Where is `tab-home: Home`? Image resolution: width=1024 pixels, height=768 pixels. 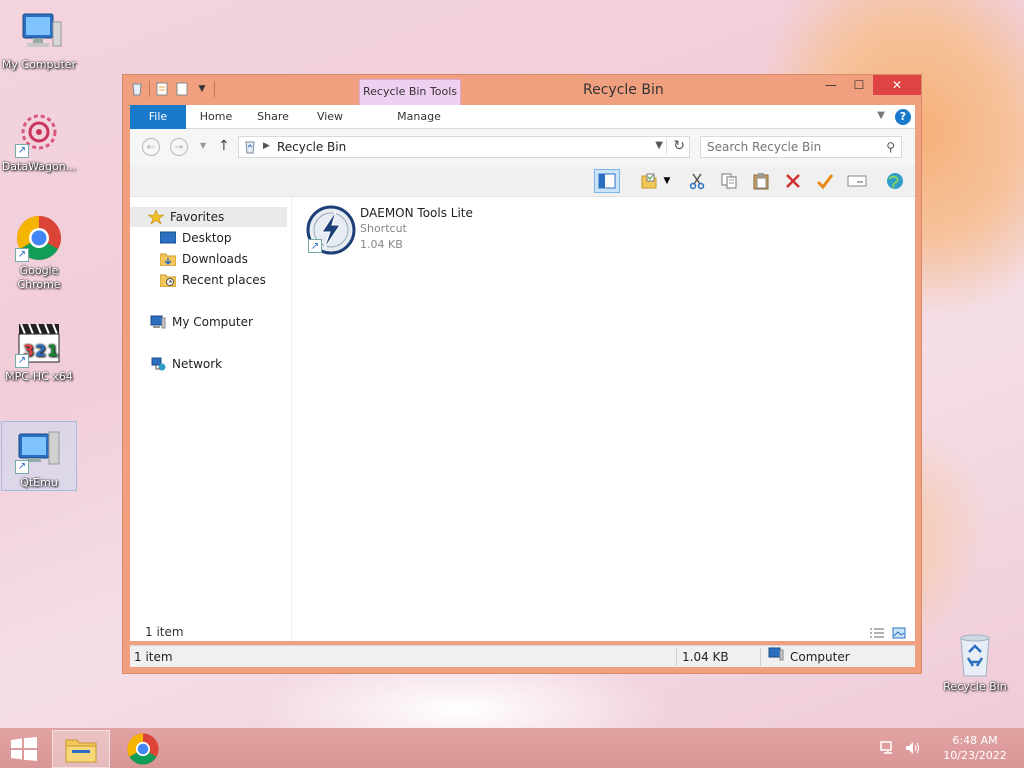 tab-home: Home is located at coordinates (216, 117).